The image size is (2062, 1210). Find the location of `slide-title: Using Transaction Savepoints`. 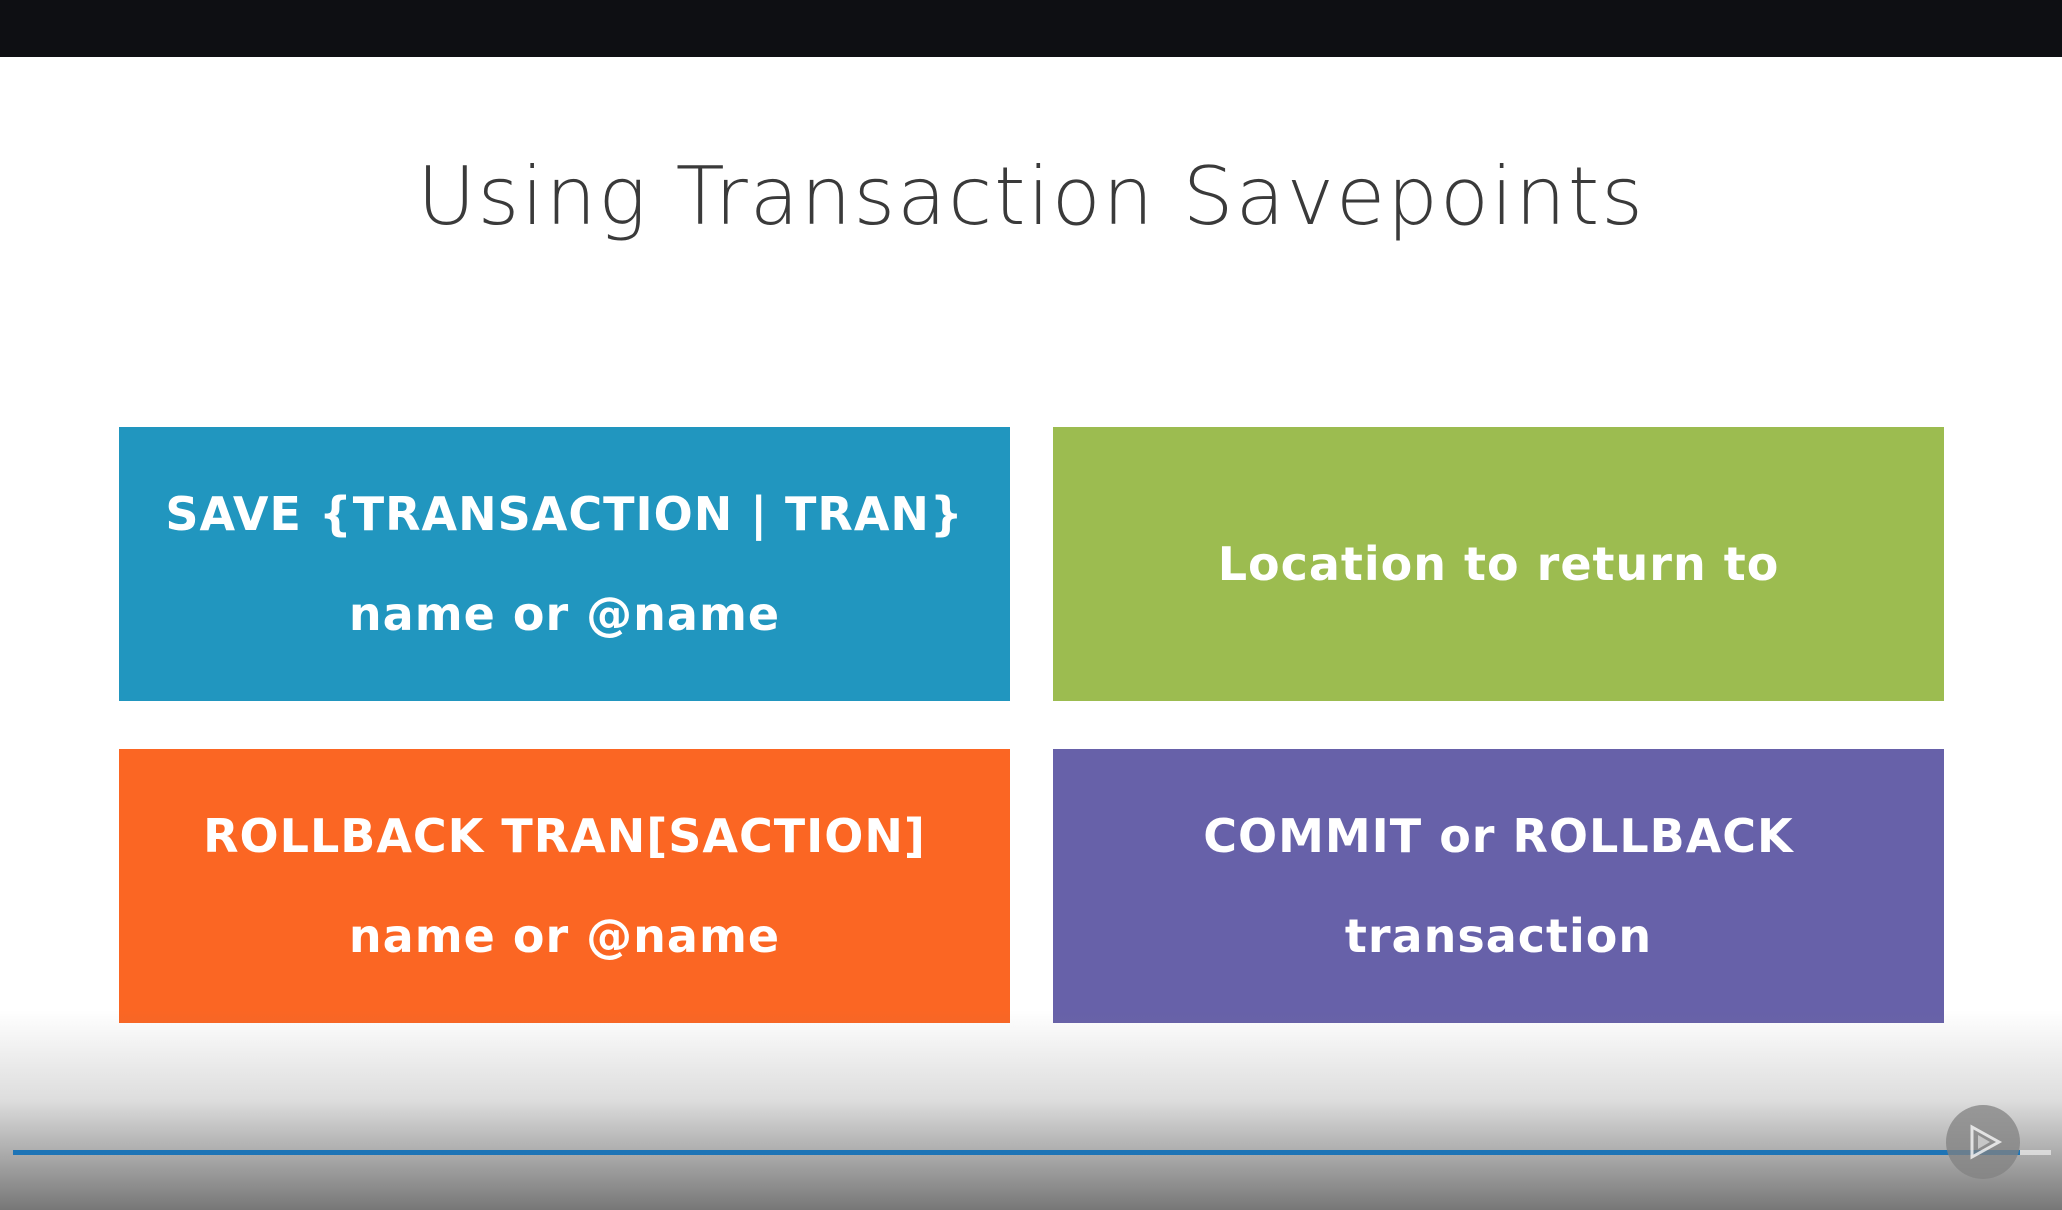

slide-title: Using Transaction Savepoints is located at coordinates (1031, 196).